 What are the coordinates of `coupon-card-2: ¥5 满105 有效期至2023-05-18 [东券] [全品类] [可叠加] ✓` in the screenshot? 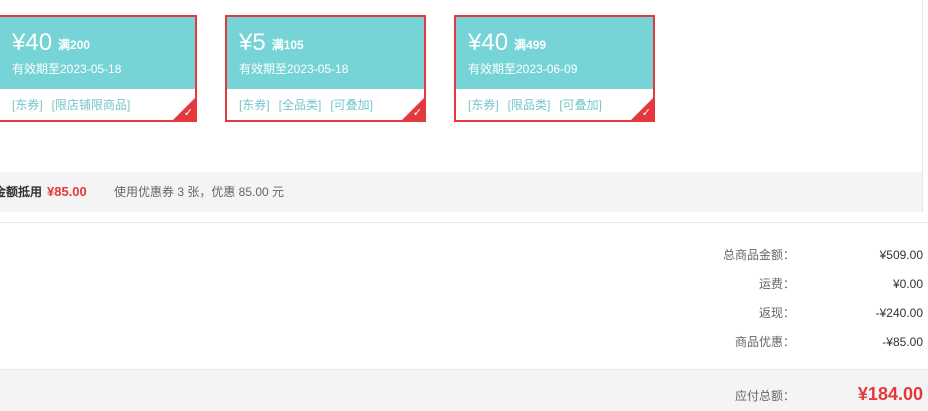 It's located at (325, 68).